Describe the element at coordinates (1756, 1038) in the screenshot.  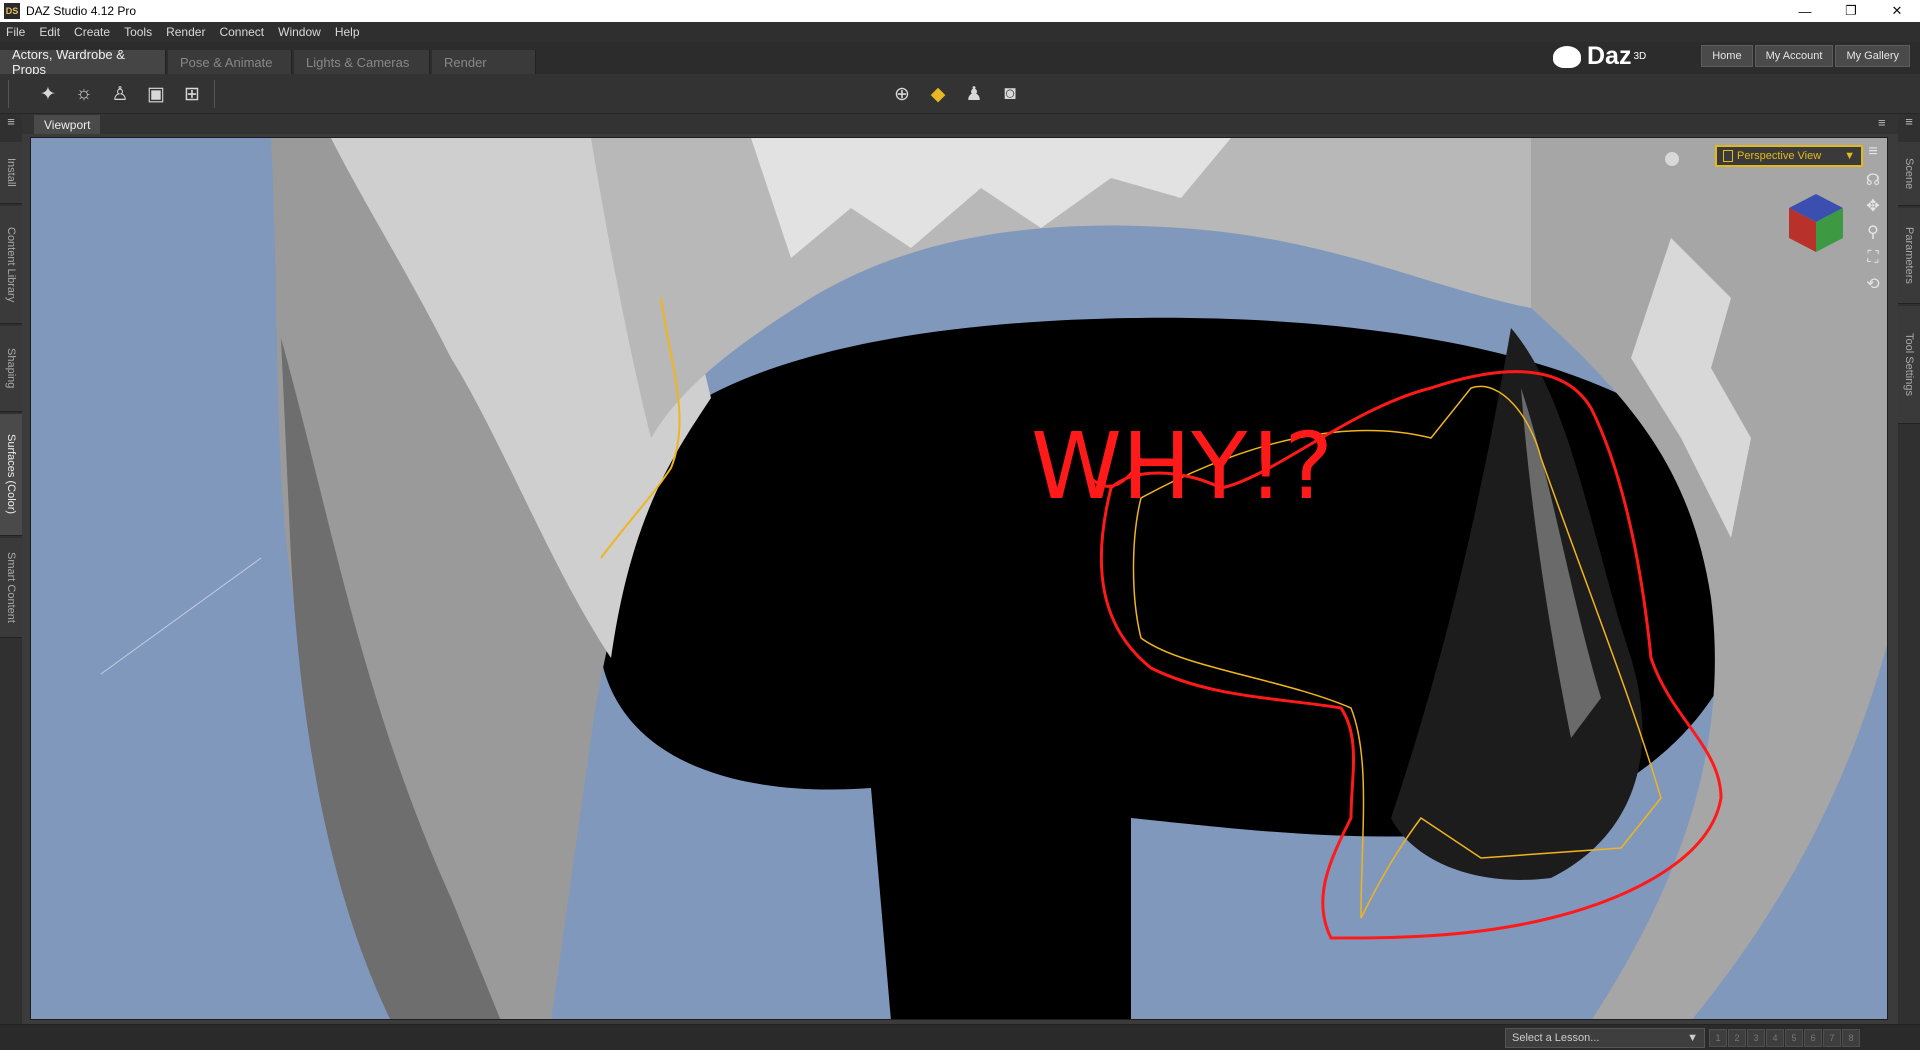
I see `lesson-step: 3` at that location.